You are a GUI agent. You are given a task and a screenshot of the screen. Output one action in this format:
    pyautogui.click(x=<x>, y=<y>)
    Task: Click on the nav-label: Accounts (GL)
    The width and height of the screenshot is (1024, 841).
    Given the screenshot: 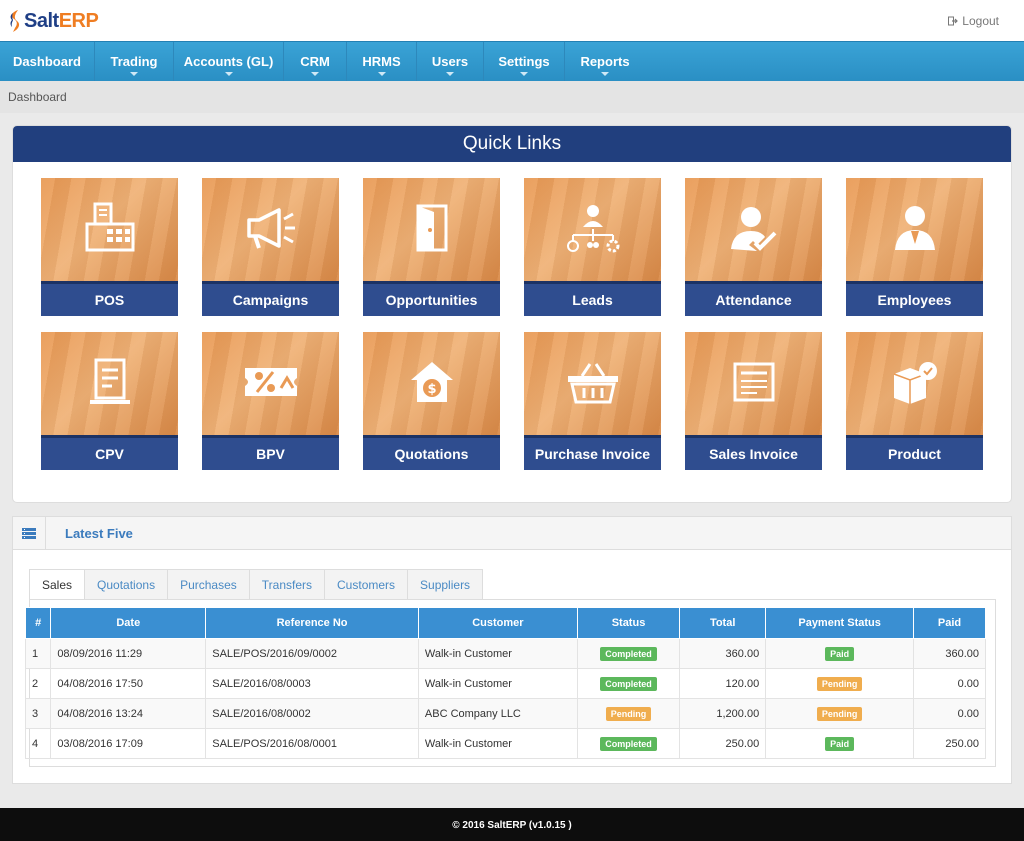 What is the action you would take?
    pyautogui.click(x=228, y=61)
    